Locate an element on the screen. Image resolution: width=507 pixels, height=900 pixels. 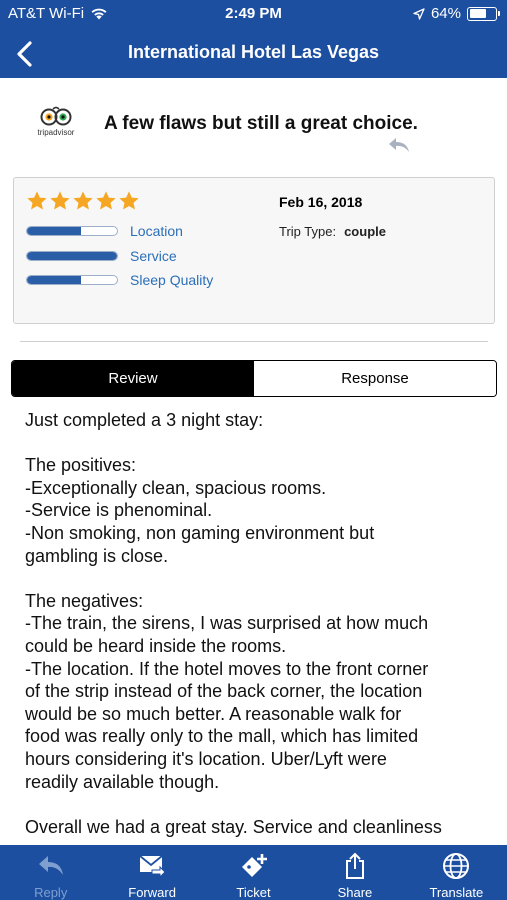
status-bar: AT&T Wi-Fi 2:49 PM 64% is located at coordinates (253, 15).